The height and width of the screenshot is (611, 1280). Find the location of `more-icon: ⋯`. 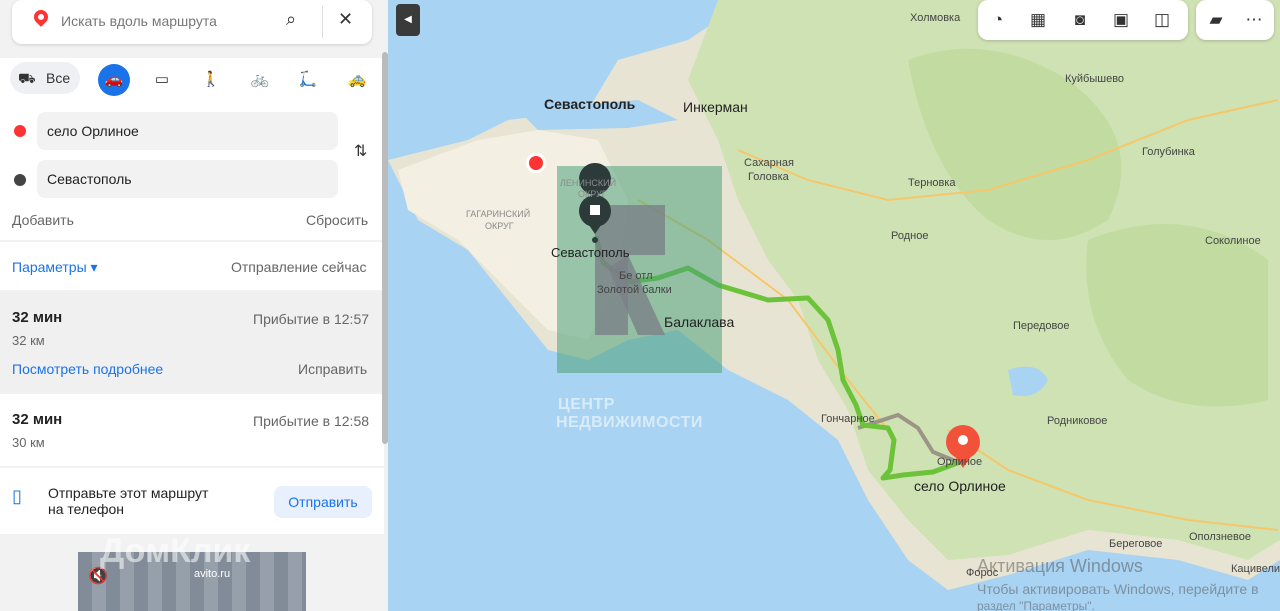

more-icon: ⋯ is located at coordinates (1254, 20).